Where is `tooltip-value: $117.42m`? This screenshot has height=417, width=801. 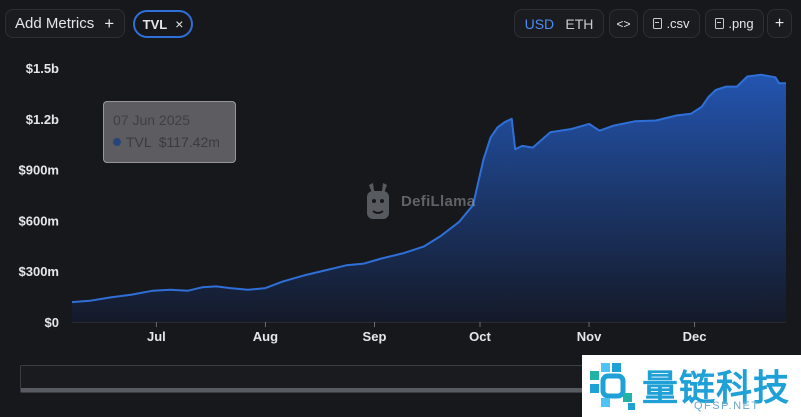 tooltip-value: $117.42m is located at coordinates (189, 142).